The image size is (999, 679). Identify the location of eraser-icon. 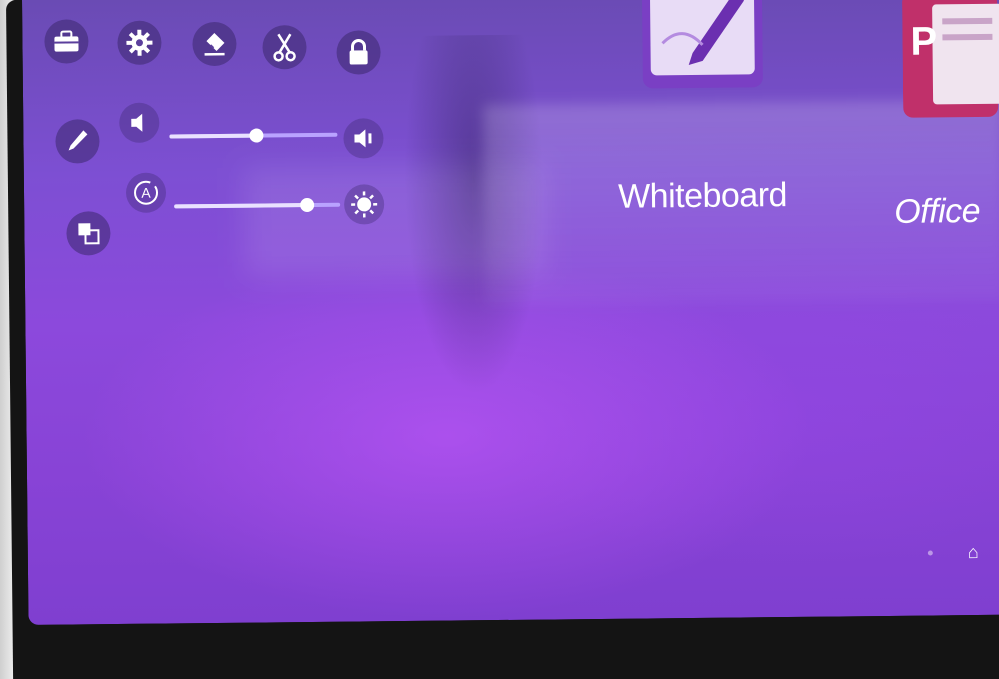
(214, 44).